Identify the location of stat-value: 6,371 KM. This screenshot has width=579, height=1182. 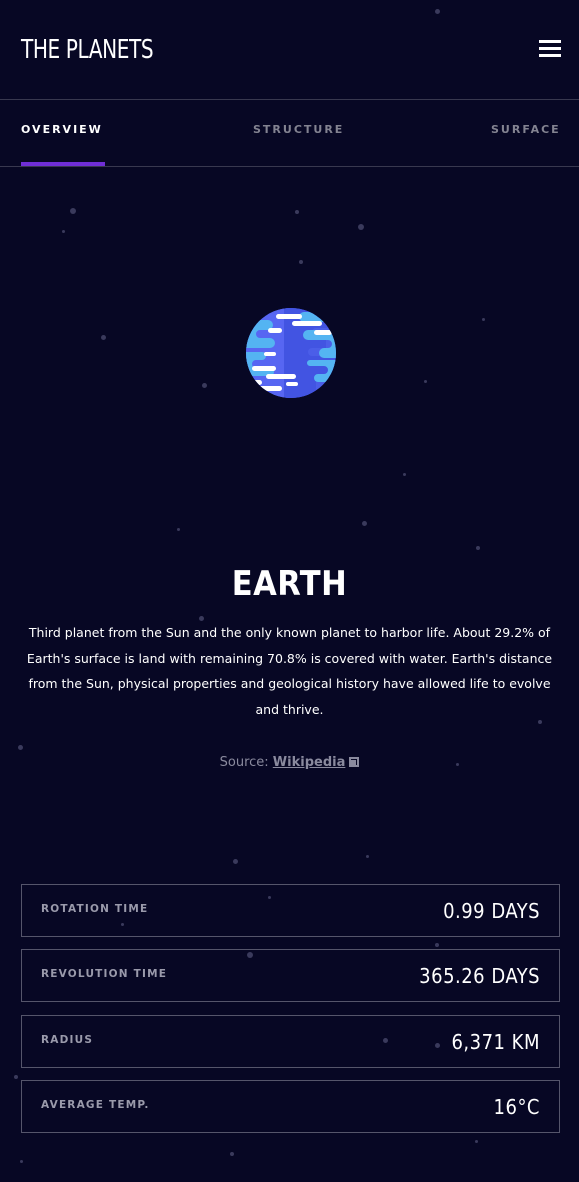
(495, 1042).